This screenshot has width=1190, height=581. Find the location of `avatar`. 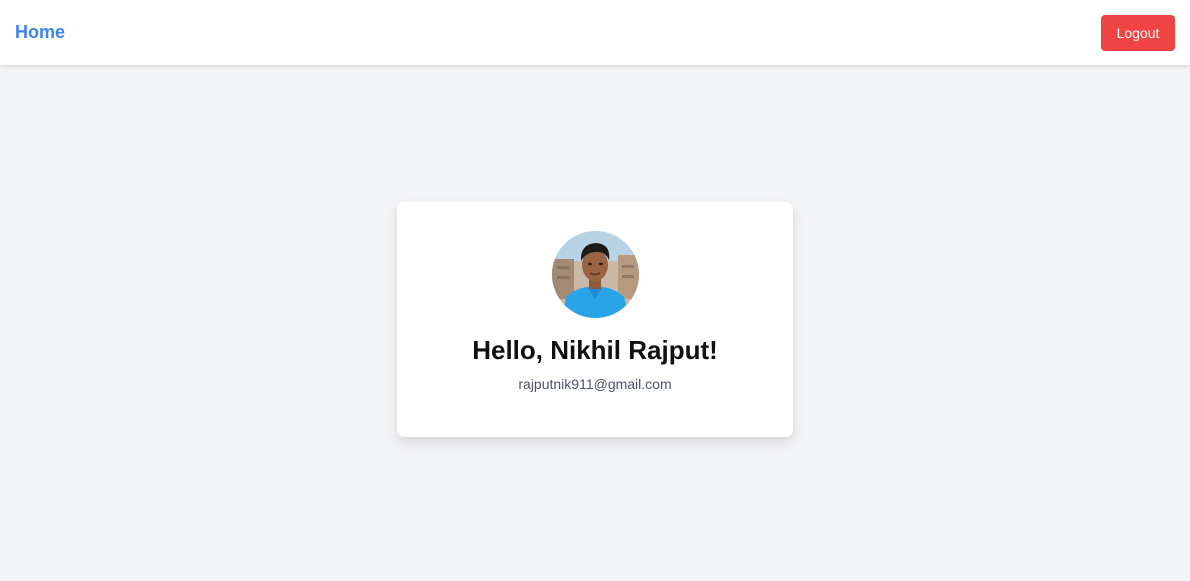

avatar is located at coordinates (595, 274).